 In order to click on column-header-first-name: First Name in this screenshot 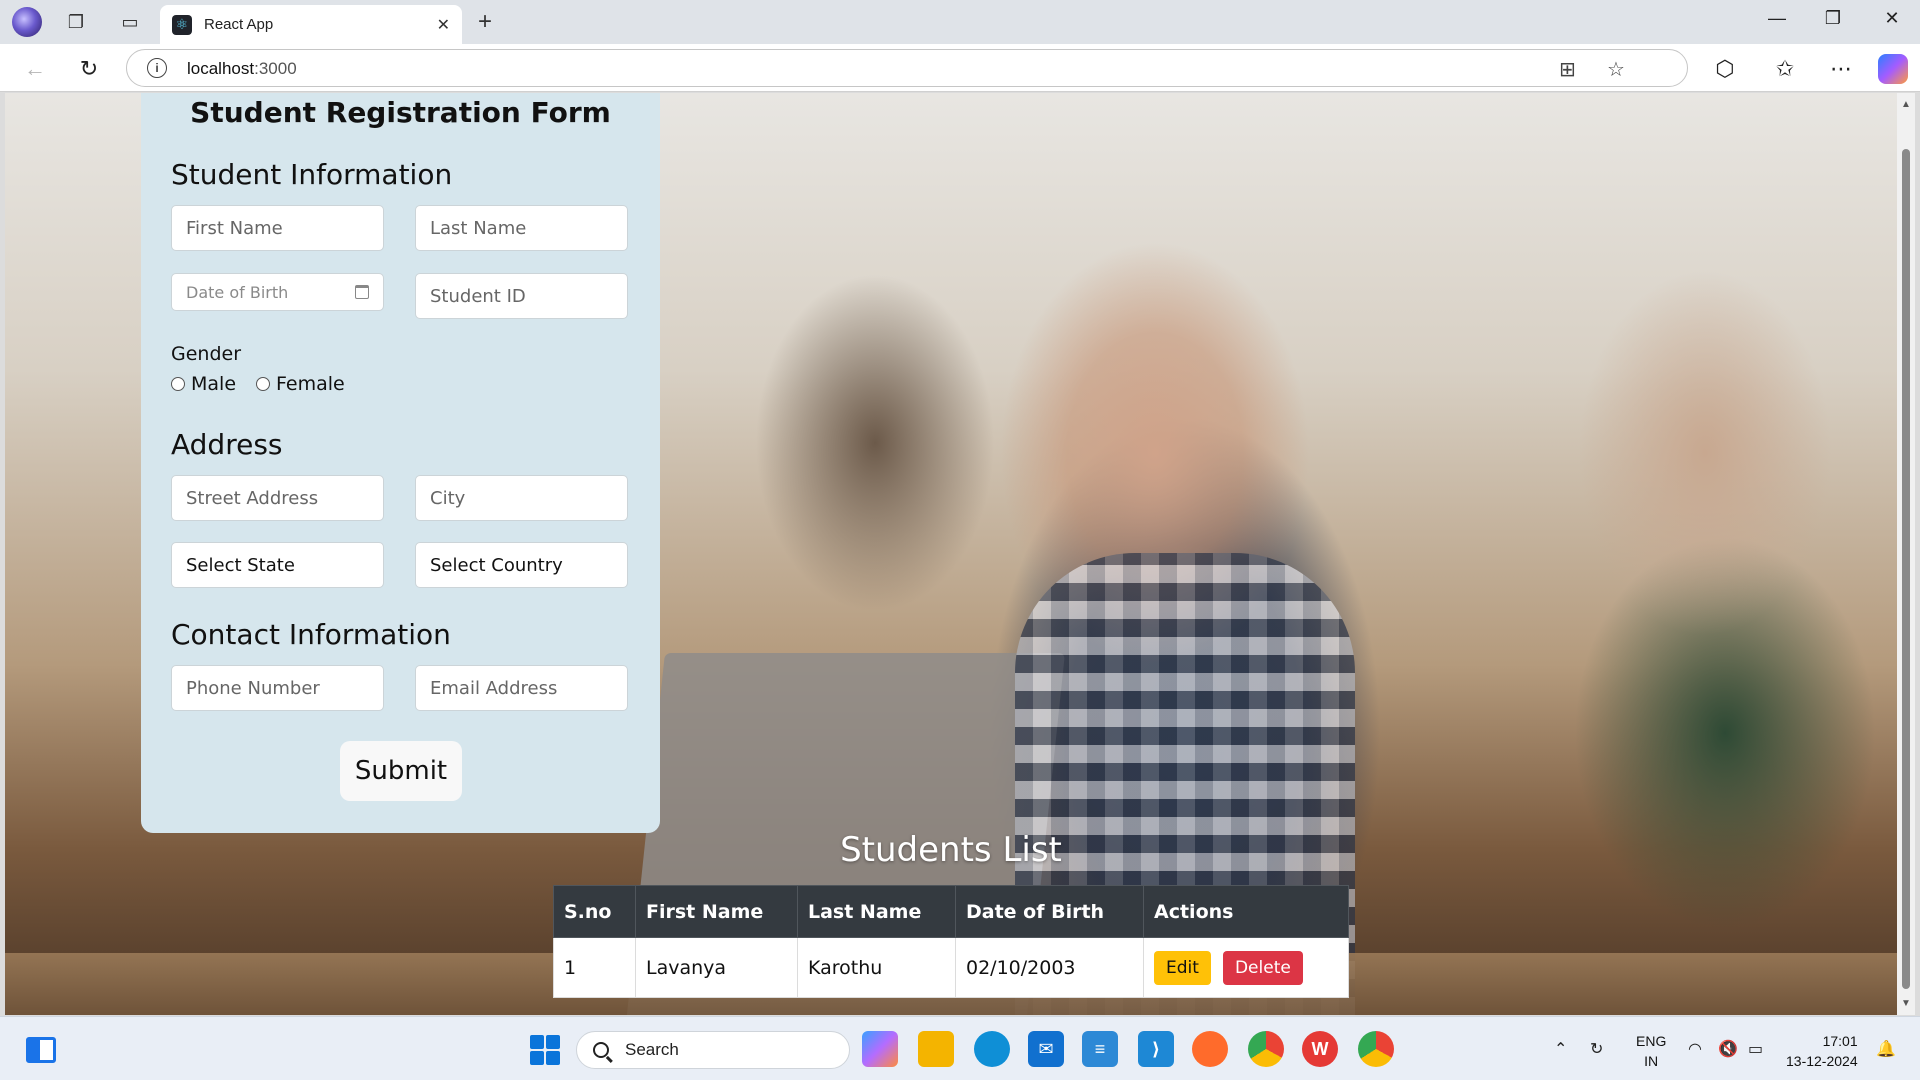, I will do `click(716, 911)`.